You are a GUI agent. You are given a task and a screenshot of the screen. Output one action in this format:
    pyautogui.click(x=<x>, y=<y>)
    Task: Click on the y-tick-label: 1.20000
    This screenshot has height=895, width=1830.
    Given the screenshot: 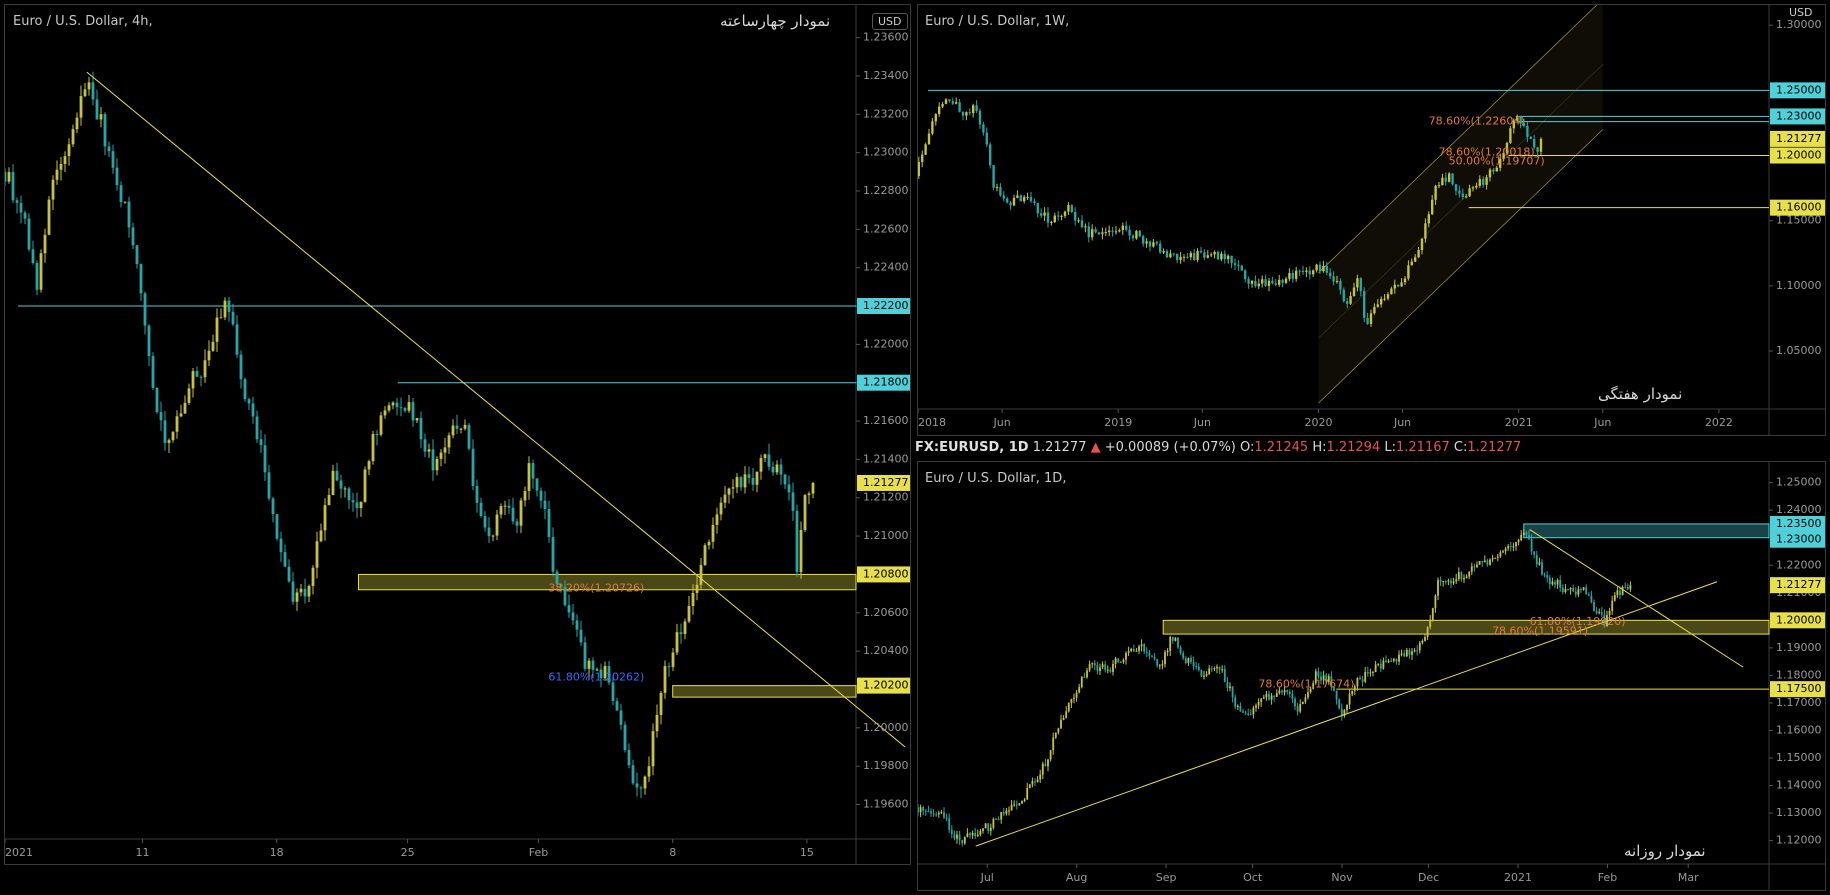 What is the action you would take?
    pyautogui.click(x=886, y=727)
    